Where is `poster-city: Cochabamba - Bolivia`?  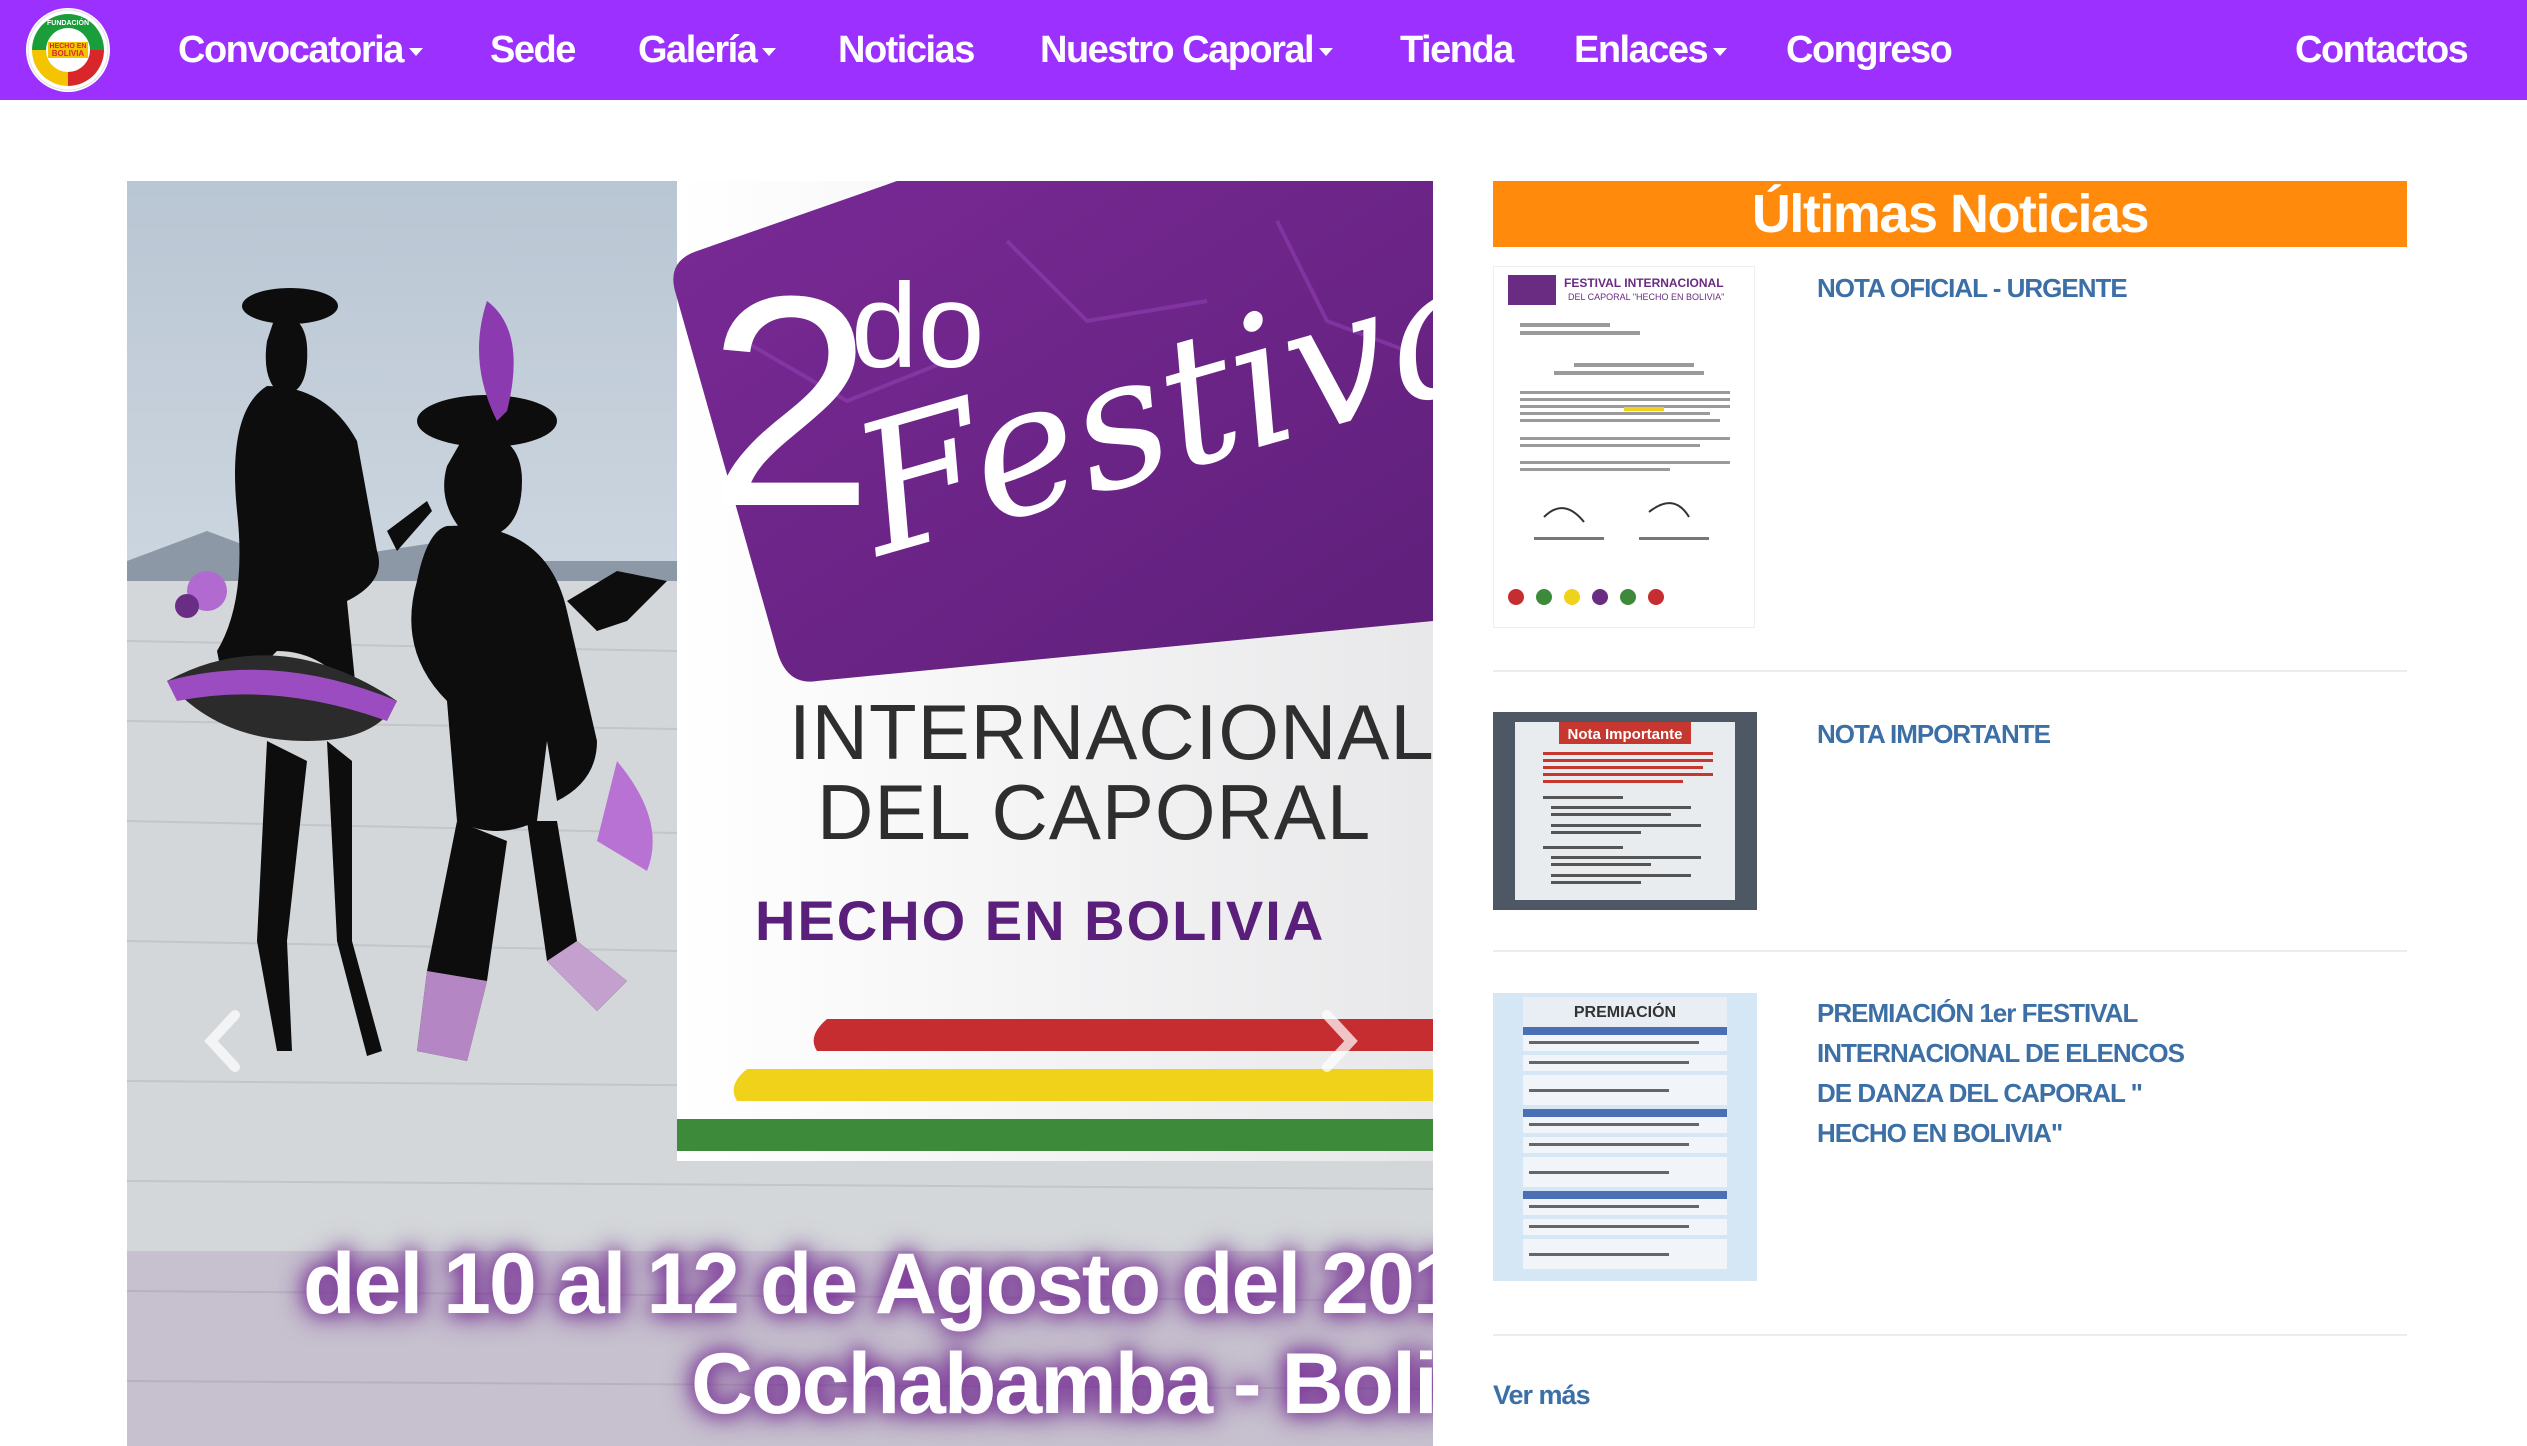
poster-city: Cochabamba - Bolivia is located at coordinates (1062, 1384).